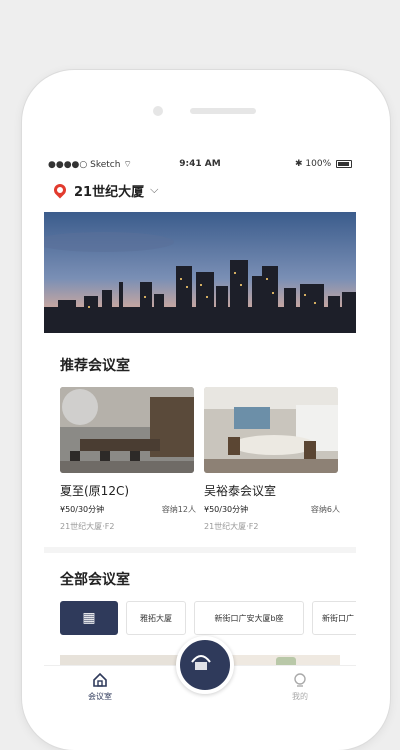  I want to click on battery-icon, so click(344, 163).